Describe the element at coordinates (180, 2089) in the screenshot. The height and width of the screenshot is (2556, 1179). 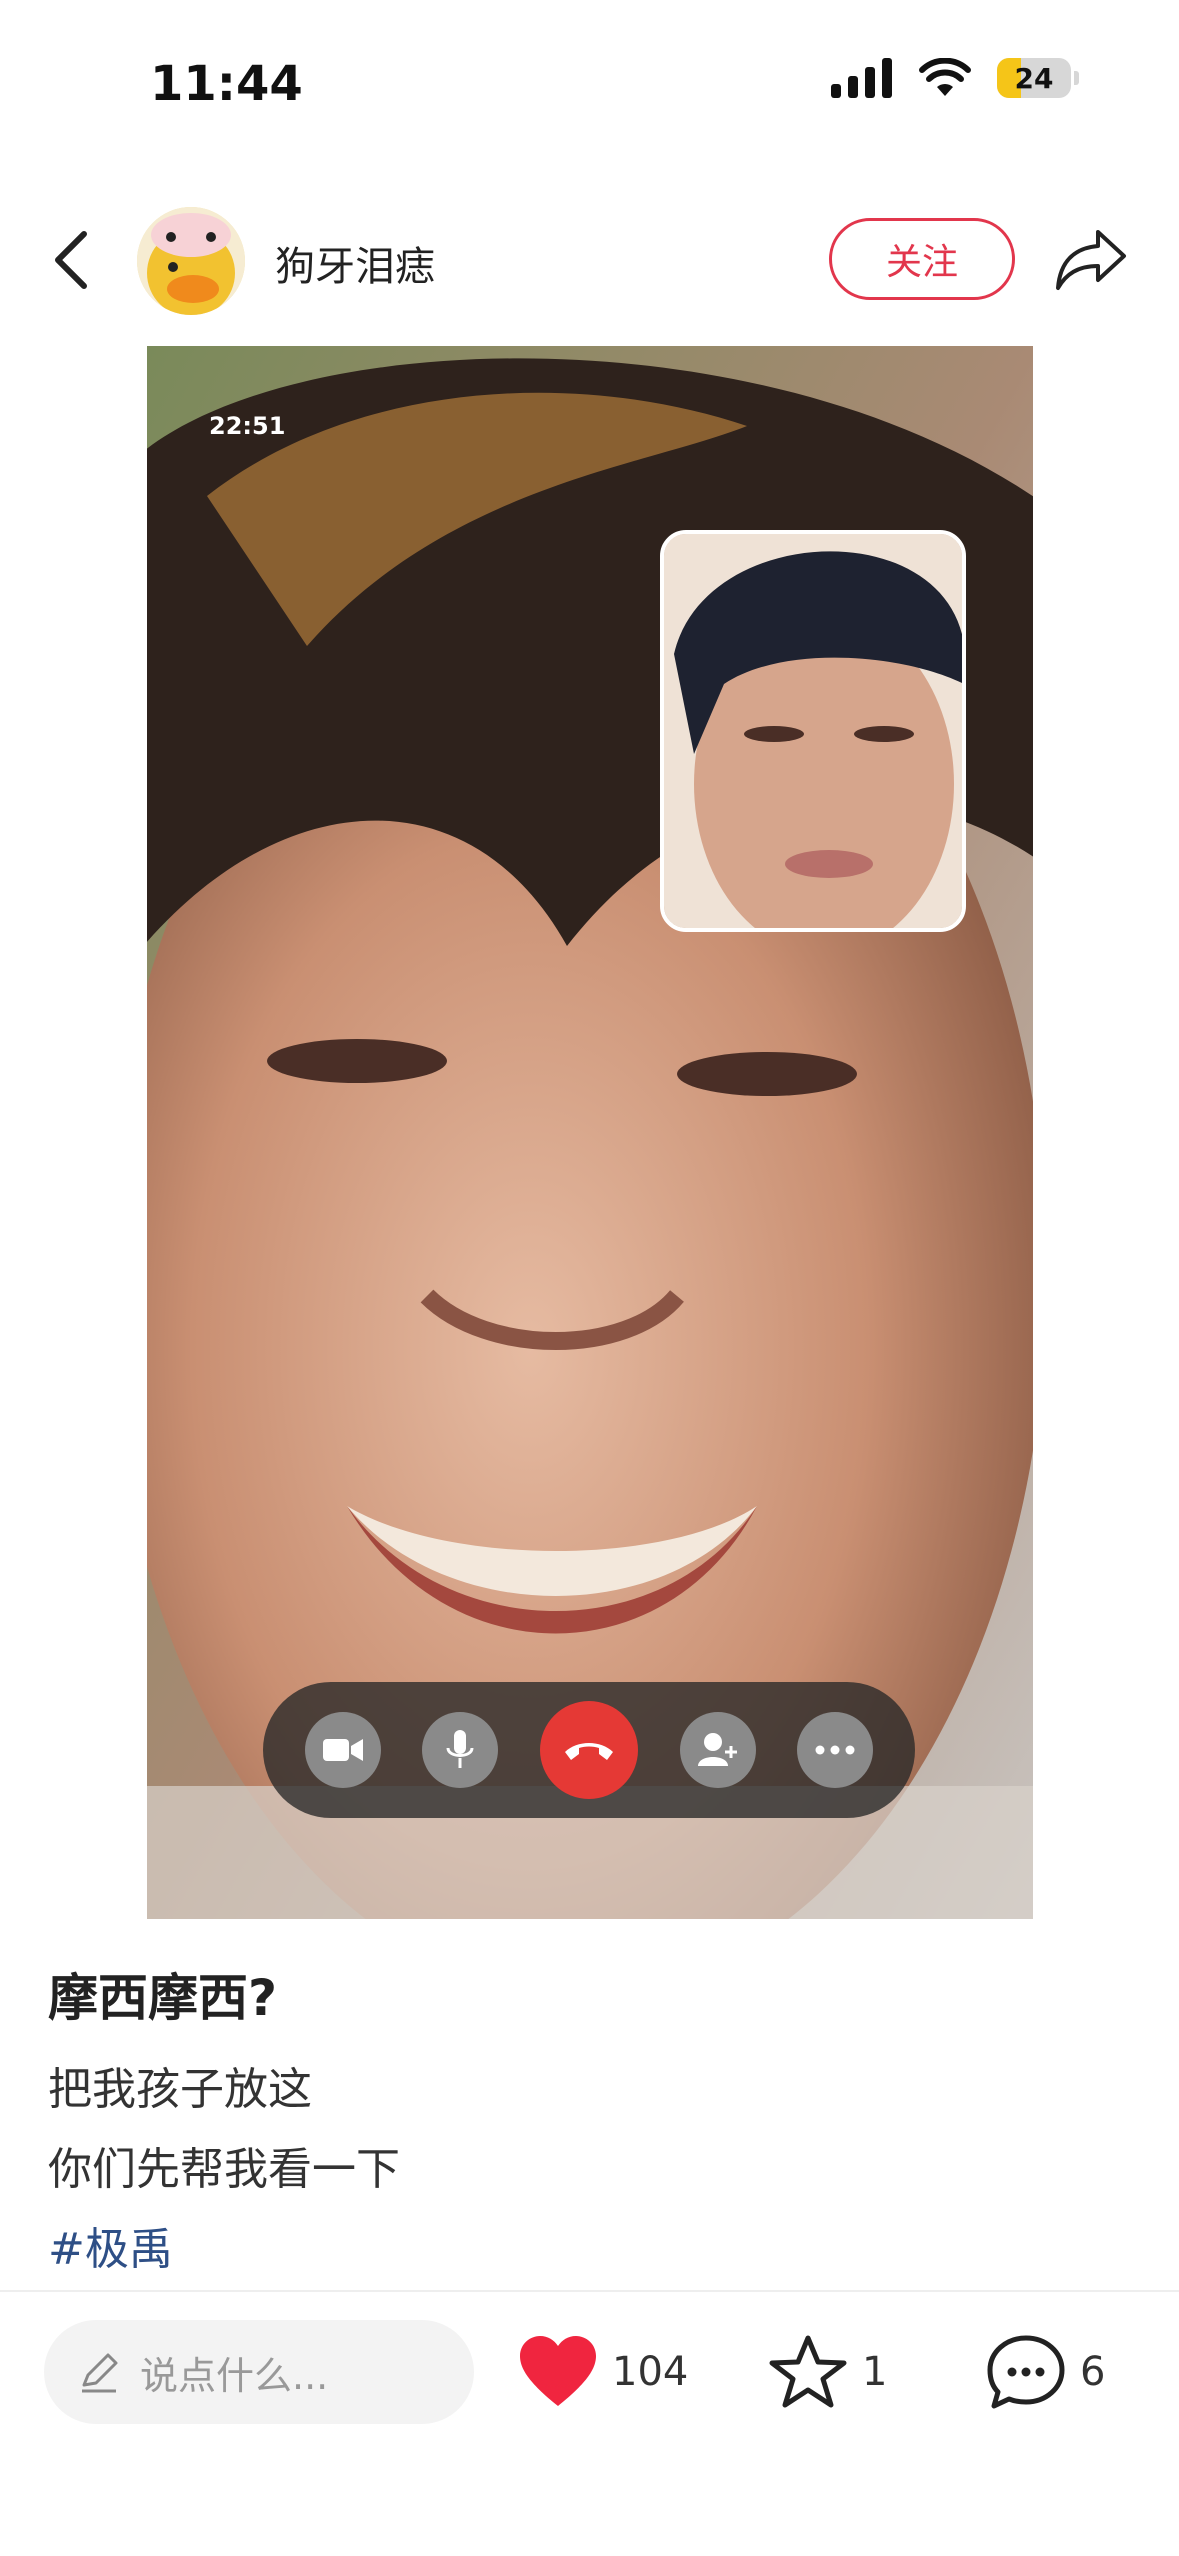
I see `post-line: 把我孩子放这` at that location.